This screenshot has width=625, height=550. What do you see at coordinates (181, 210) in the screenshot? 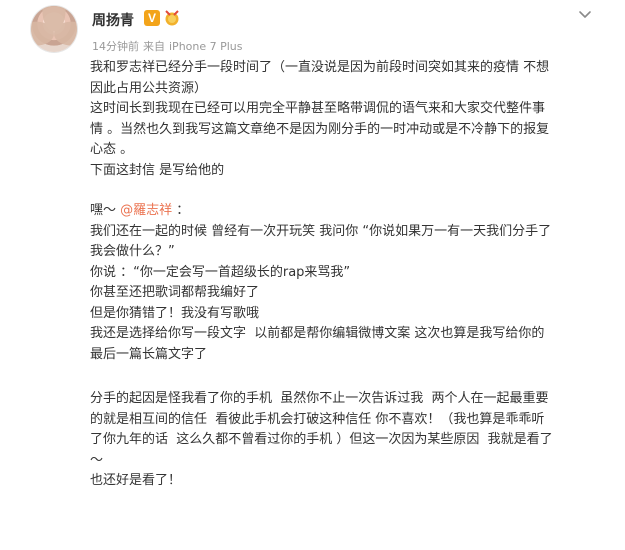
I see `greeting-suffix: ：` at bounding box center [181, 210].